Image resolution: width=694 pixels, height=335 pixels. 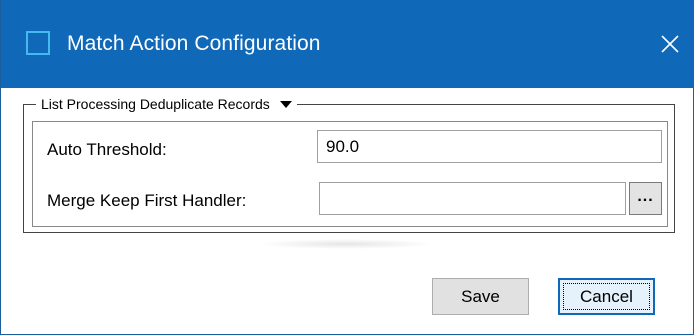 I want to click on cancel-button: Cancel, so click(x=606, y=296).